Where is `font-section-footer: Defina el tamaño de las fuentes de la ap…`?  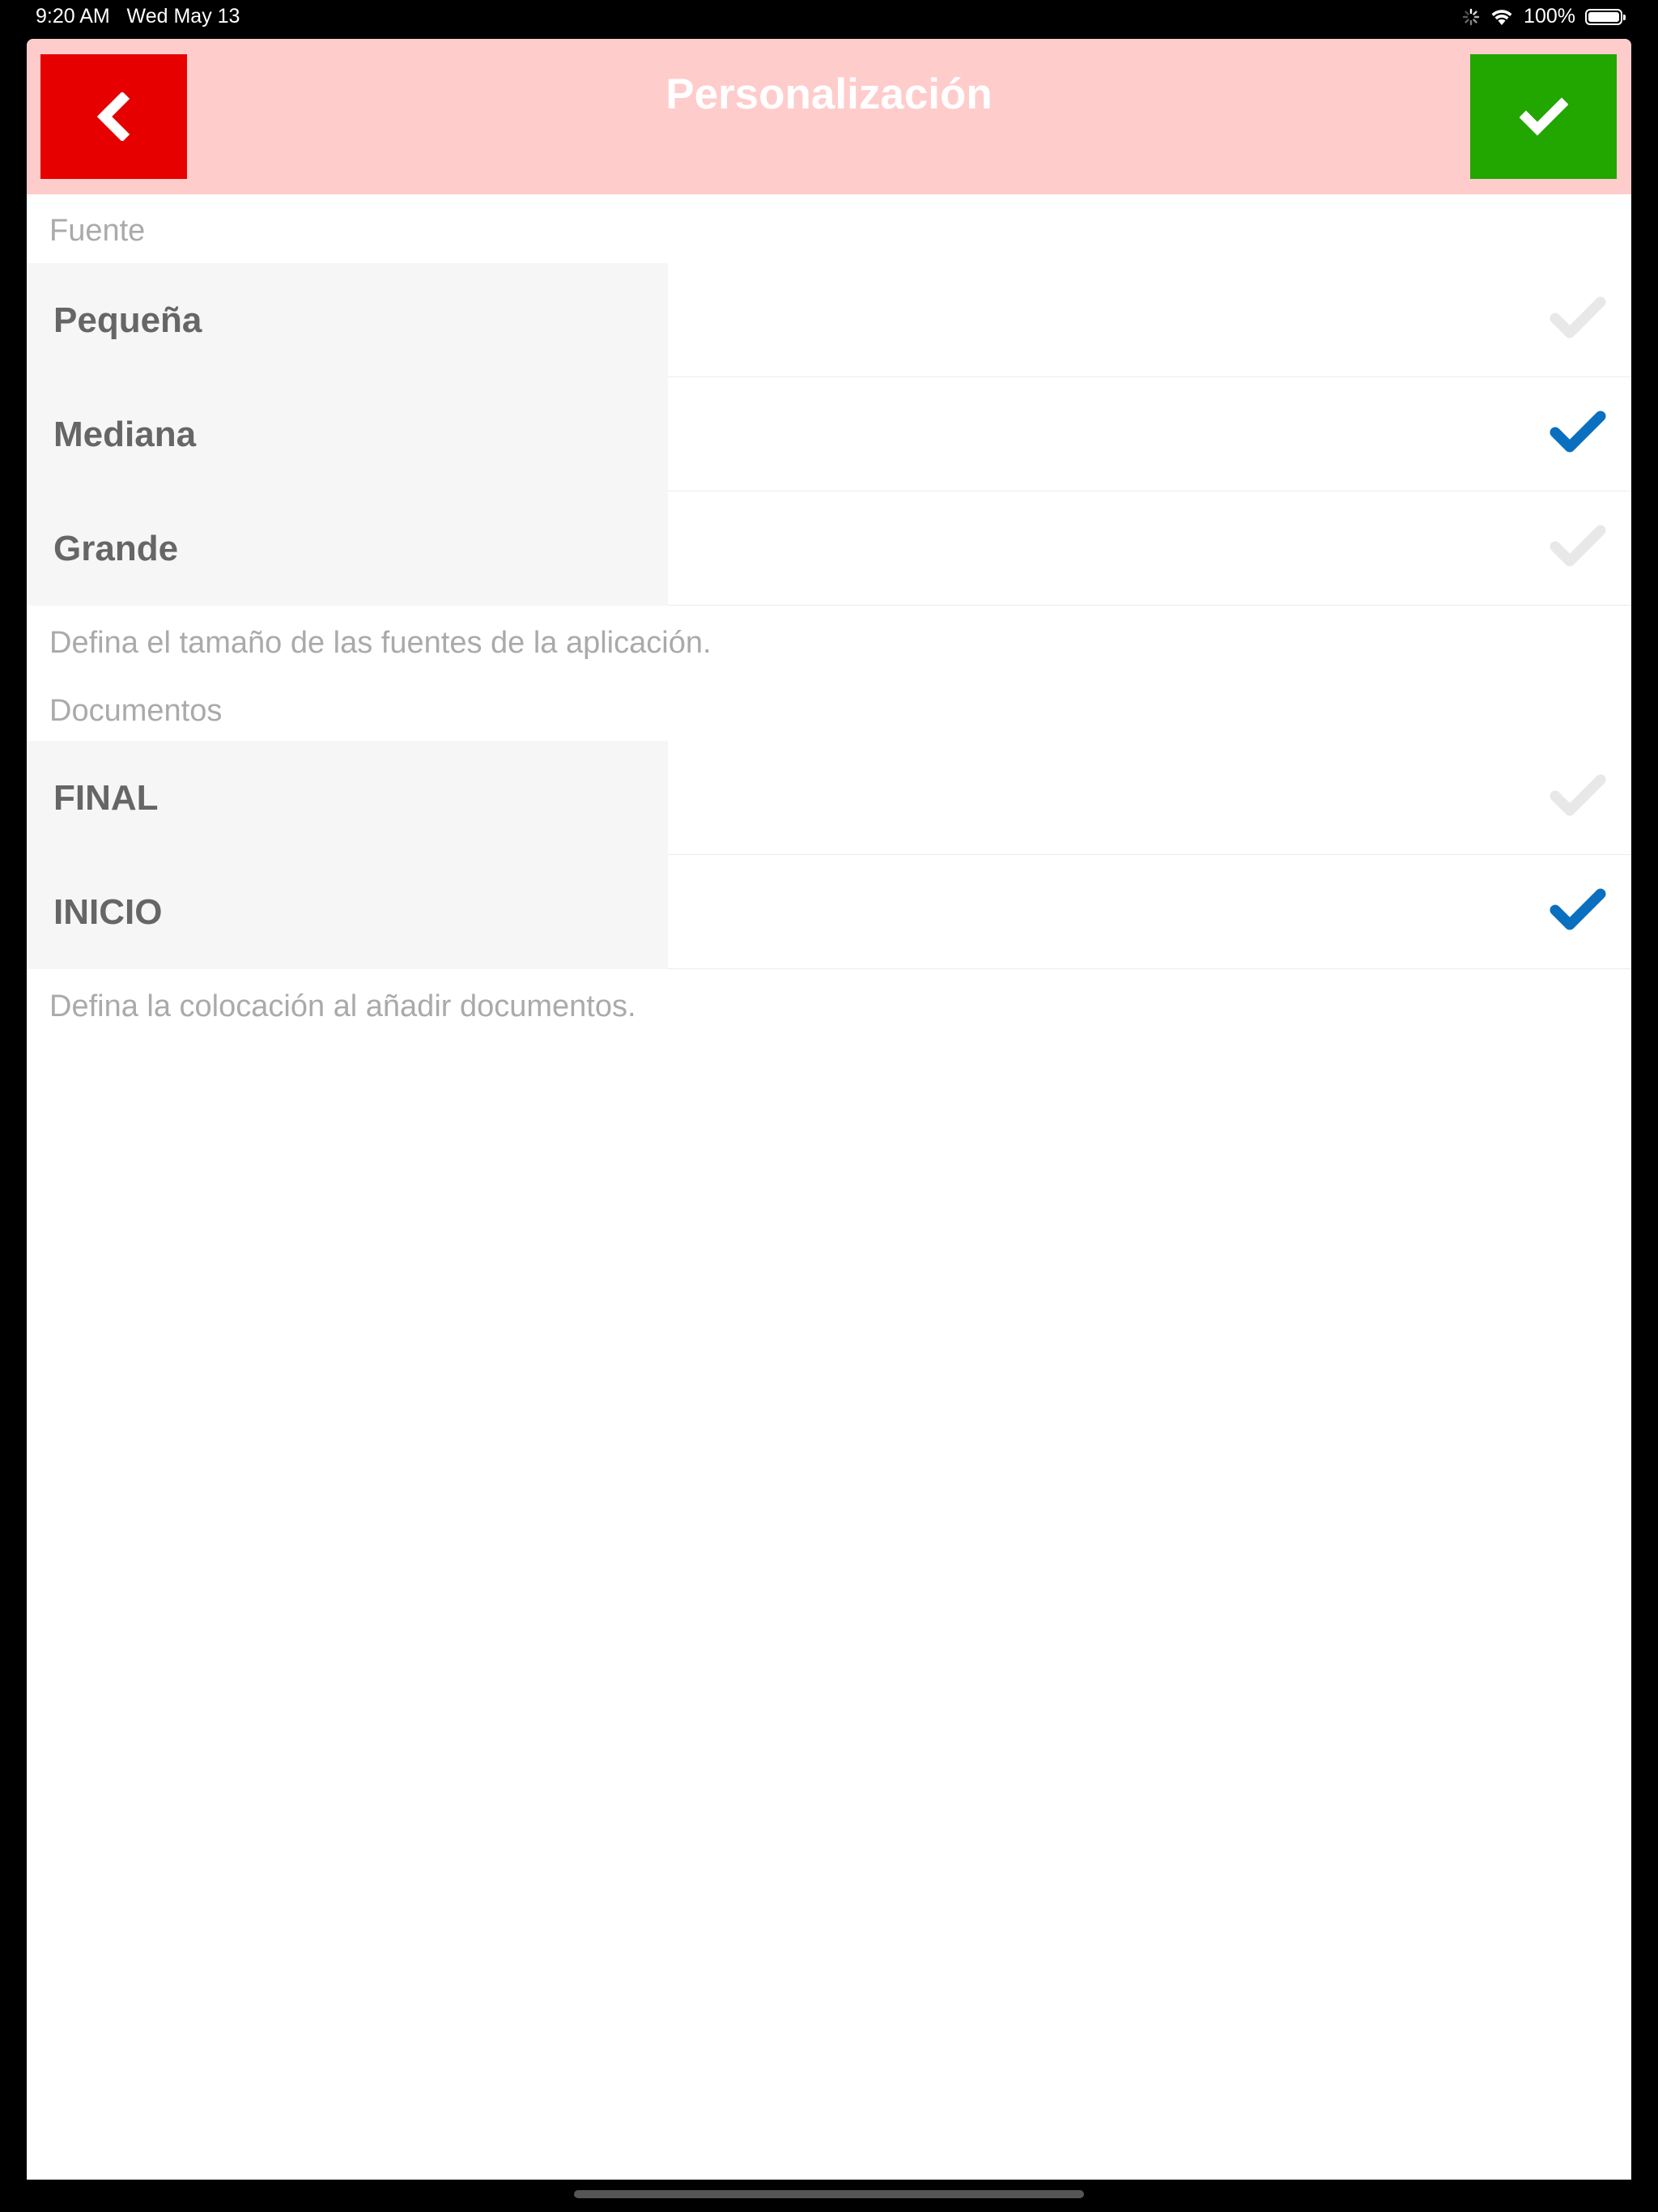 font-section-footer: Defina el tamaño de las fuentes de la ap… is located at coordinates (380, 643).